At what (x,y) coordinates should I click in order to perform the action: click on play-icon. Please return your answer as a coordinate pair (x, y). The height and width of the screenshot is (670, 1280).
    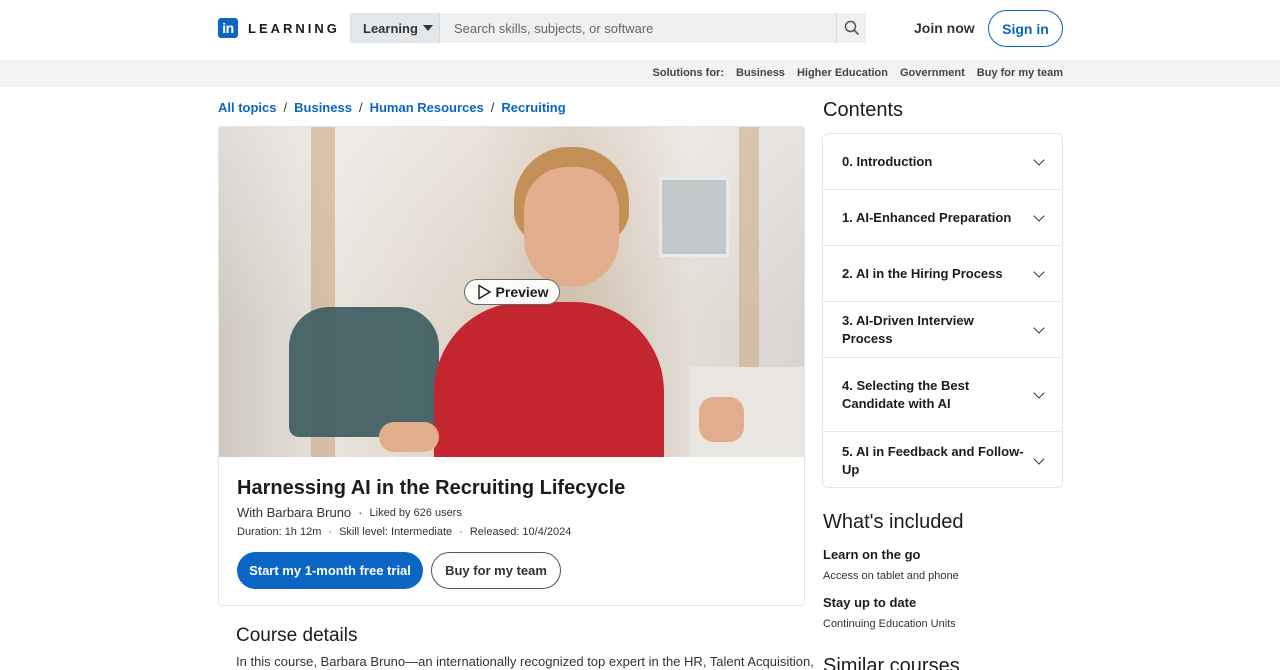
    Looking at the image, I should click on (484, 292).